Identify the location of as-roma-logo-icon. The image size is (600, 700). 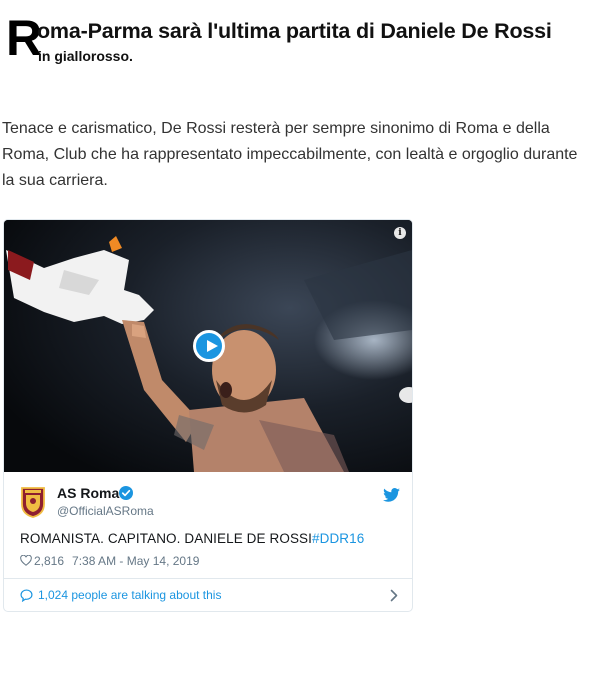
(33, 502).